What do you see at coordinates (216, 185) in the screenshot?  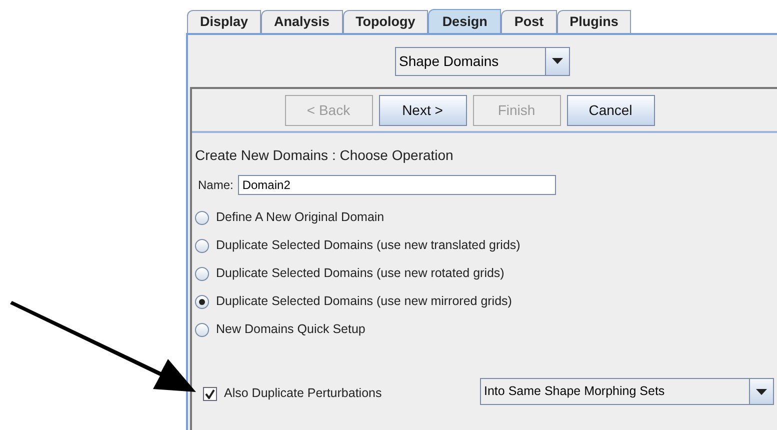 I see `name-label: Name:` at bounding box center [216, 185].